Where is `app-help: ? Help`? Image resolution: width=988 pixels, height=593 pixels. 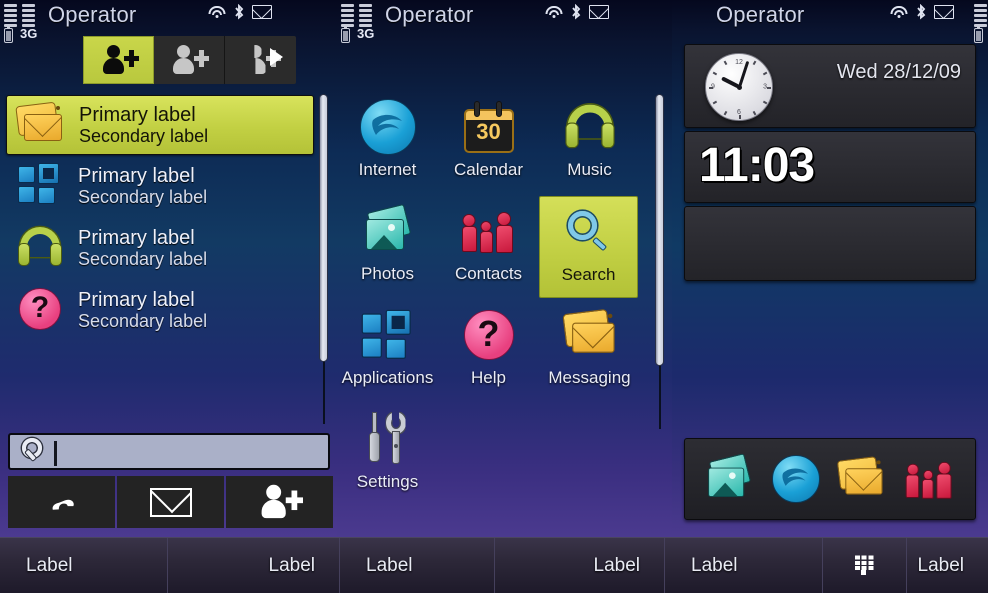
app-help: ? Help is located at coordinates (488, 352).